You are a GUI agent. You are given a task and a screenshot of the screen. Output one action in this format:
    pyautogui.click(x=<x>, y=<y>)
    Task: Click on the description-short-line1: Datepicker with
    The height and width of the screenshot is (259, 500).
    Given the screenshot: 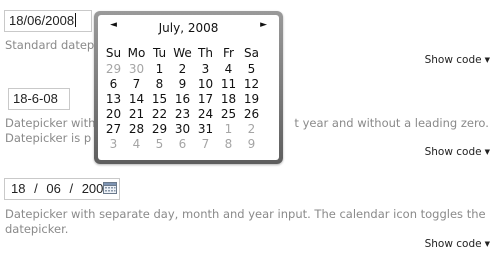 What is the action you would take?
    pyautogui.click(x=50, y=123)
    